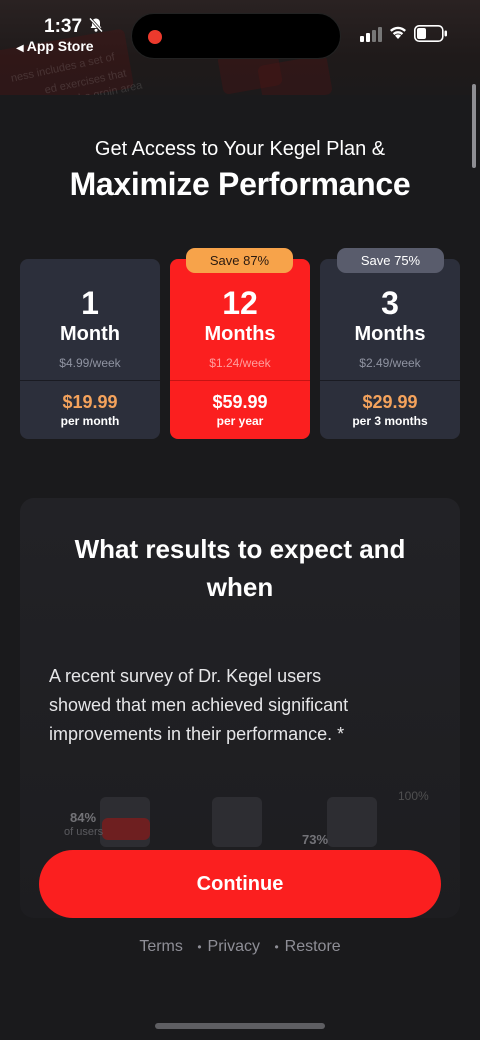  I want to click on plan-card-12-months: 12 Months $1.24/week $59.99 per year, so click(240, 349).